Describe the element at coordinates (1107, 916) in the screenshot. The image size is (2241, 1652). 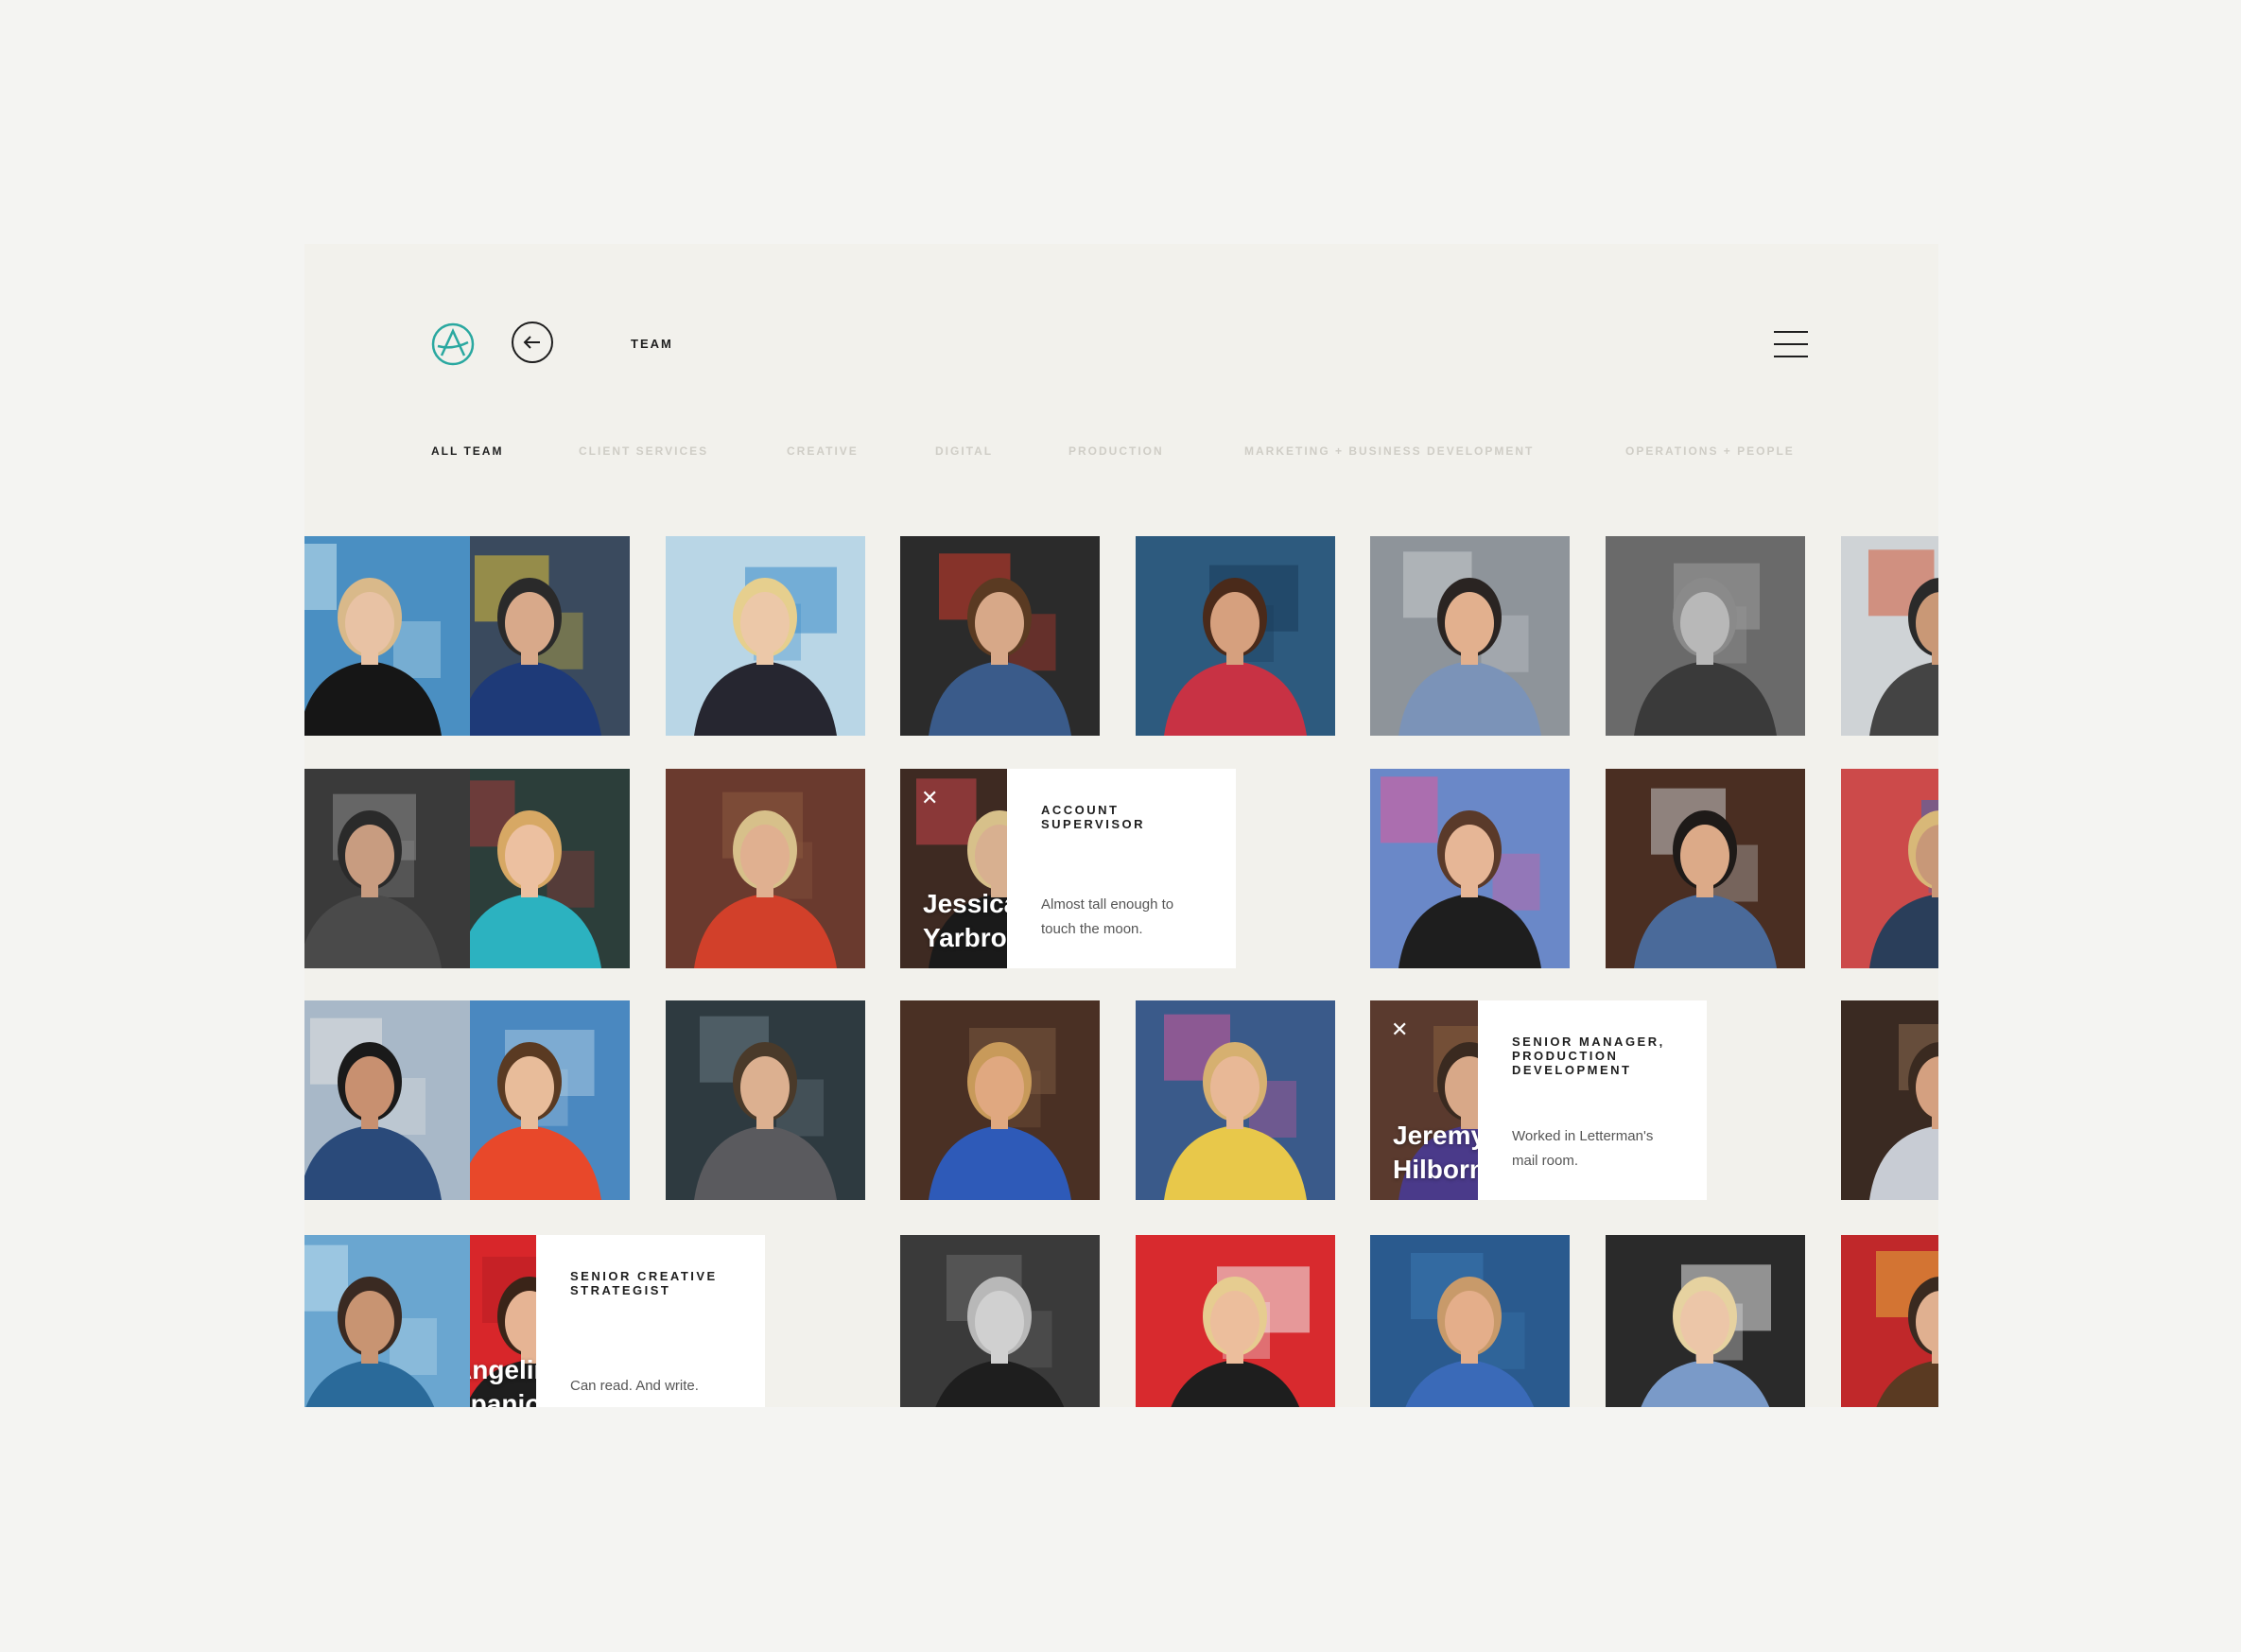
I see `member-description: Almost tall enough to touch the moon.` at that location.